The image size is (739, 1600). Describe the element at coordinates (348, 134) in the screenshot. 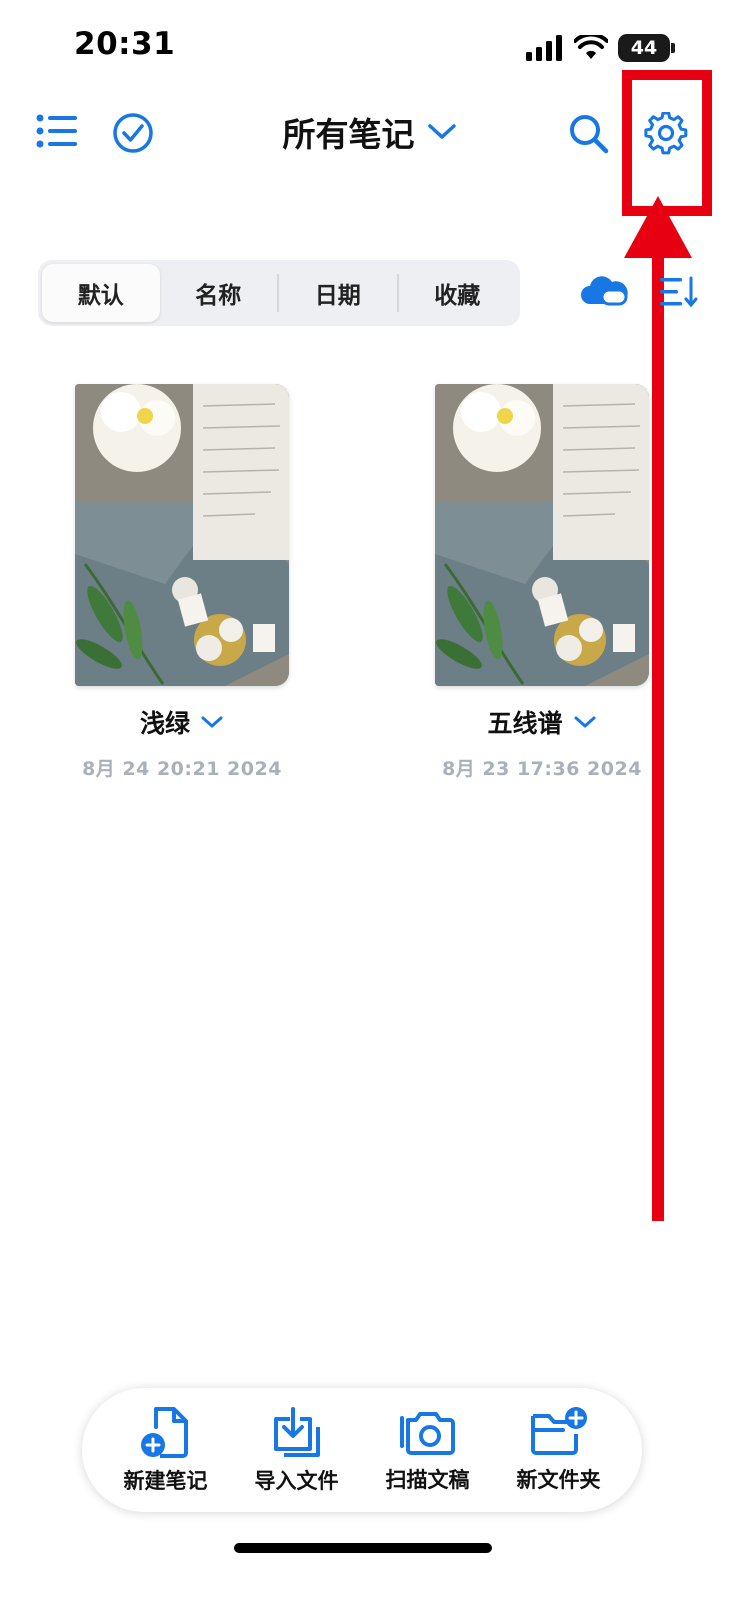

I see `page-title: 所有笔记` at that location.